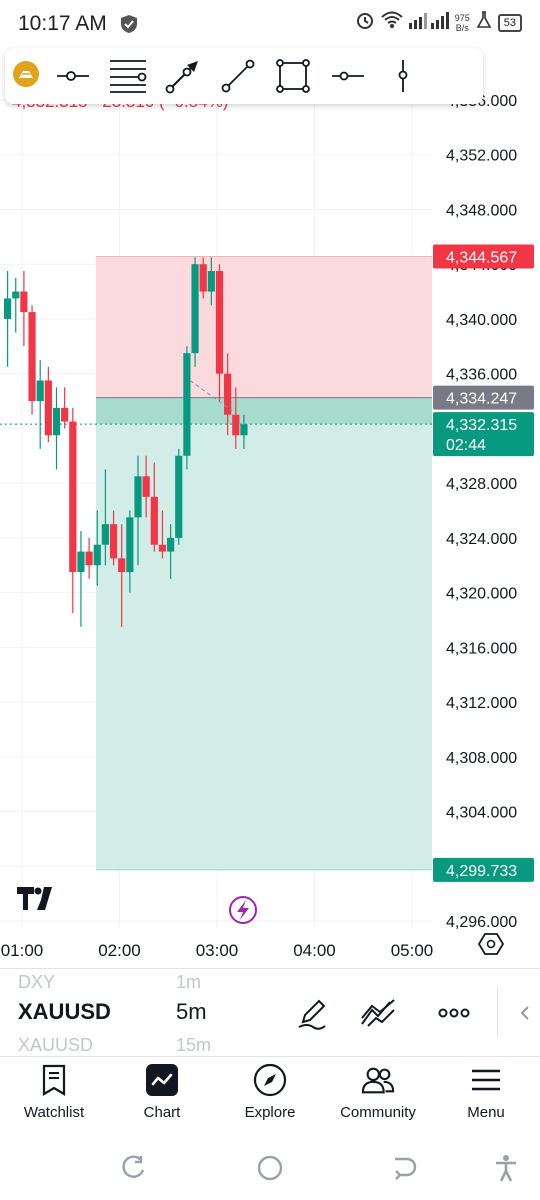 The height and width of the screenshot is (1200, 540). Describe the element at coordinates (54, 1080) in the screenshot. I see `watchlist-icon` at that location.